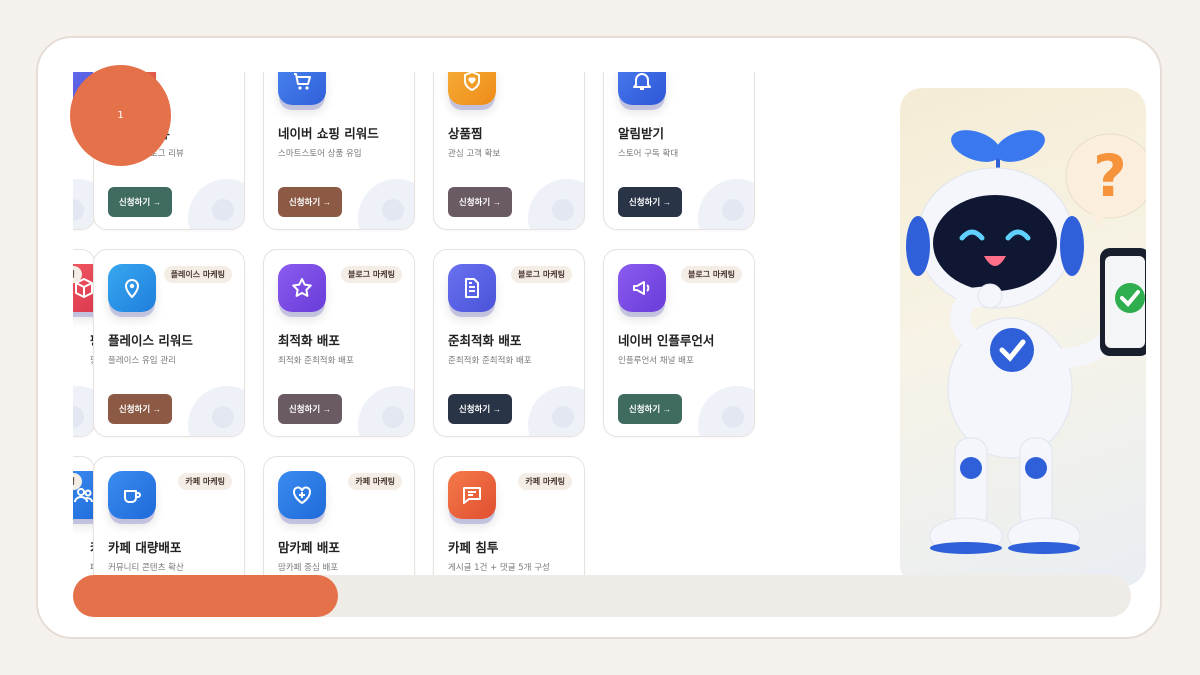 This screenshot has height=675, width=1200. What do you see at coordinates (308, 568) in the screenshot?
I see `service-desc: 맘카페 중심 배포` at bounding box center [308, 568].